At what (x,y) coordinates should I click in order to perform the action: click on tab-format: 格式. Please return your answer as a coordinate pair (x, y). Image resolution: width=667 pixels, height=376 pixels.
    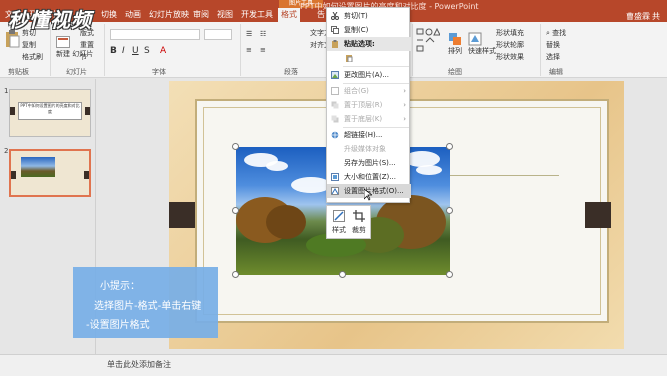
    Looking at the image, I should click on (289, 15).